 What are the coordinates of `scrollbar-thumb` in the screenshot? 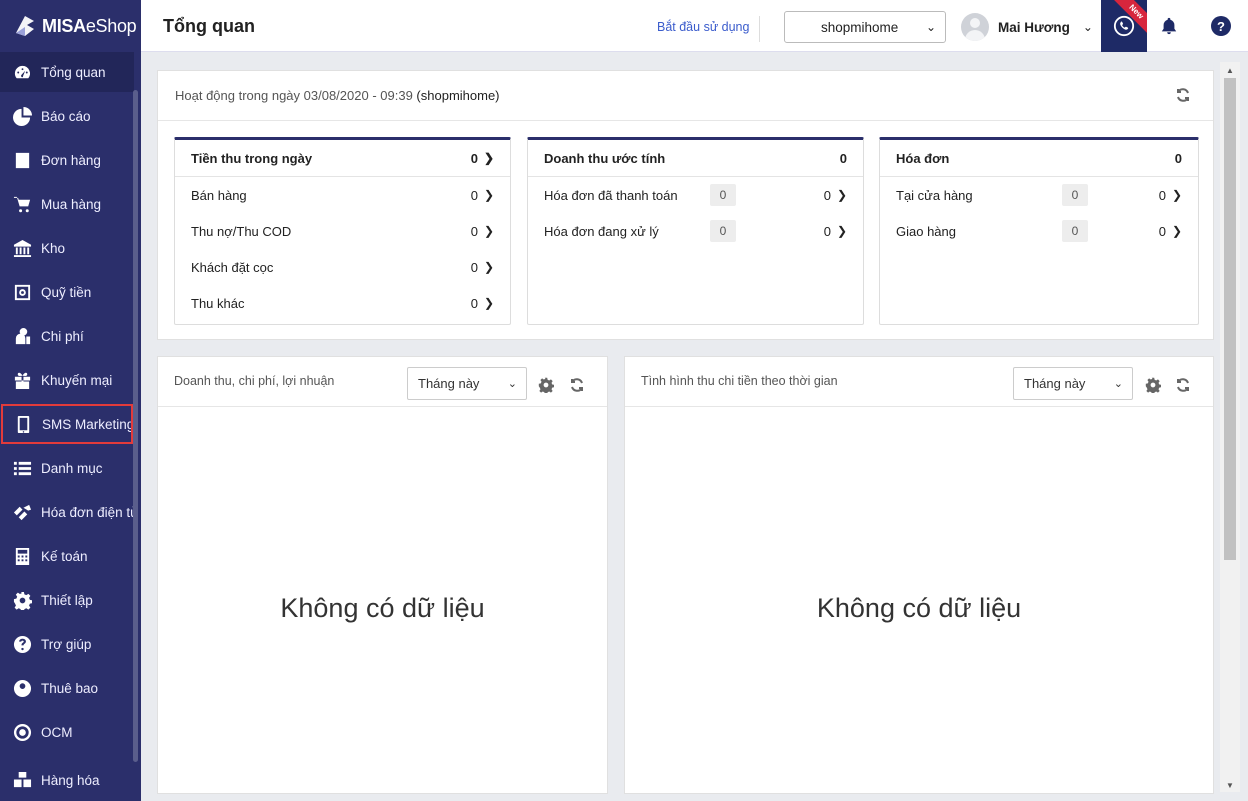 It's located at (1230, 319).